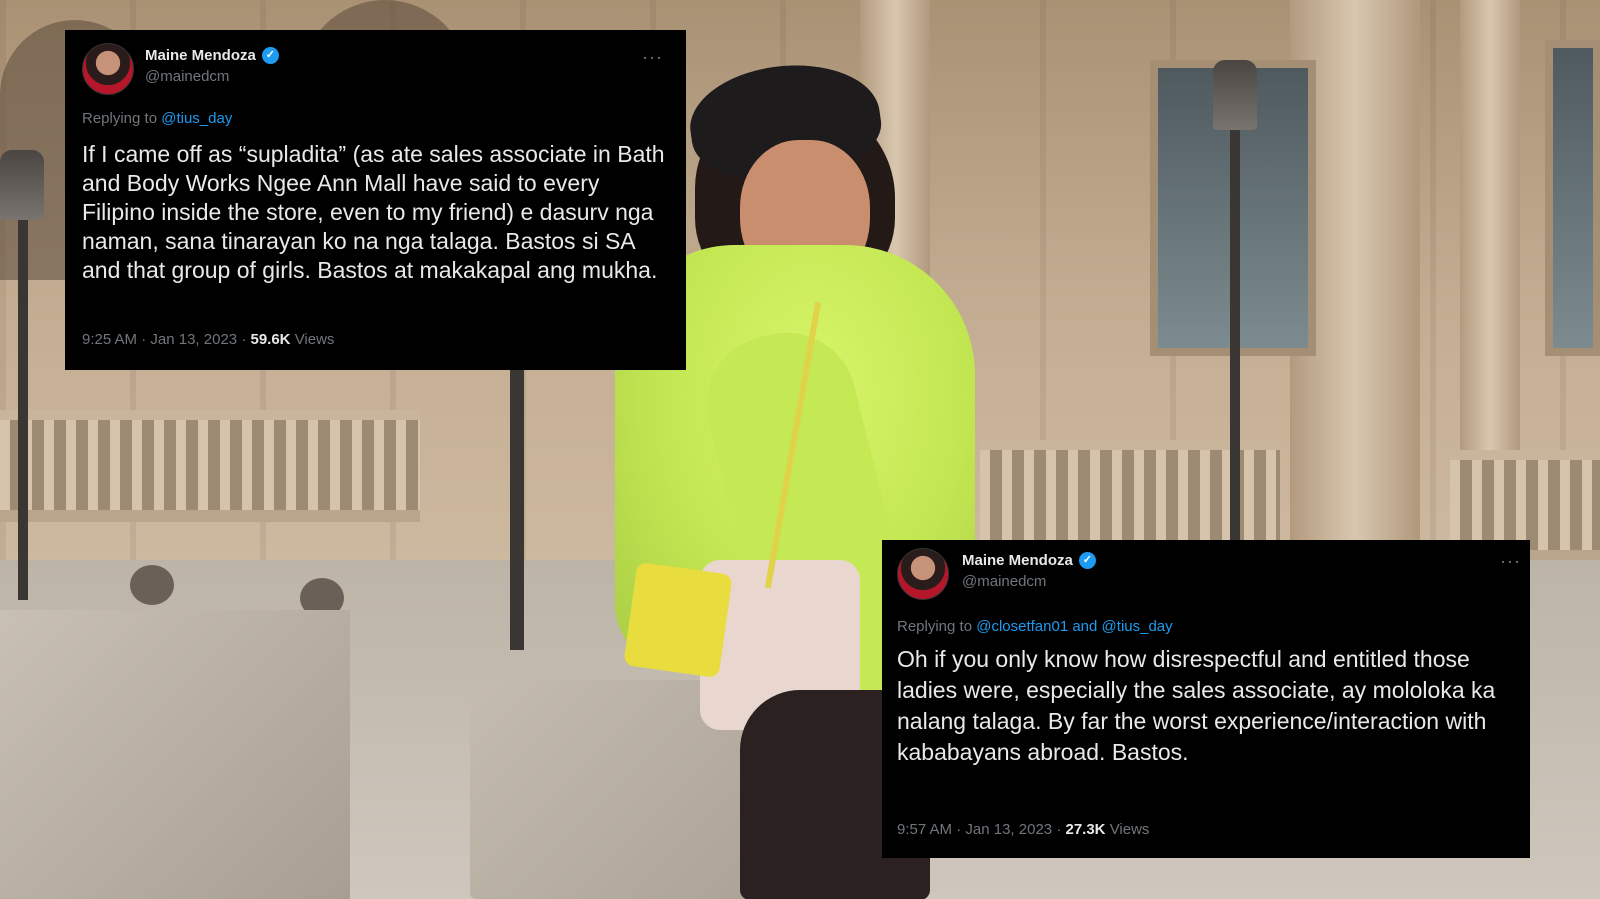  What do you see at coordinates (210, 466) in the screenshot?
I see `balustrade` at bounding box center [210, 466].